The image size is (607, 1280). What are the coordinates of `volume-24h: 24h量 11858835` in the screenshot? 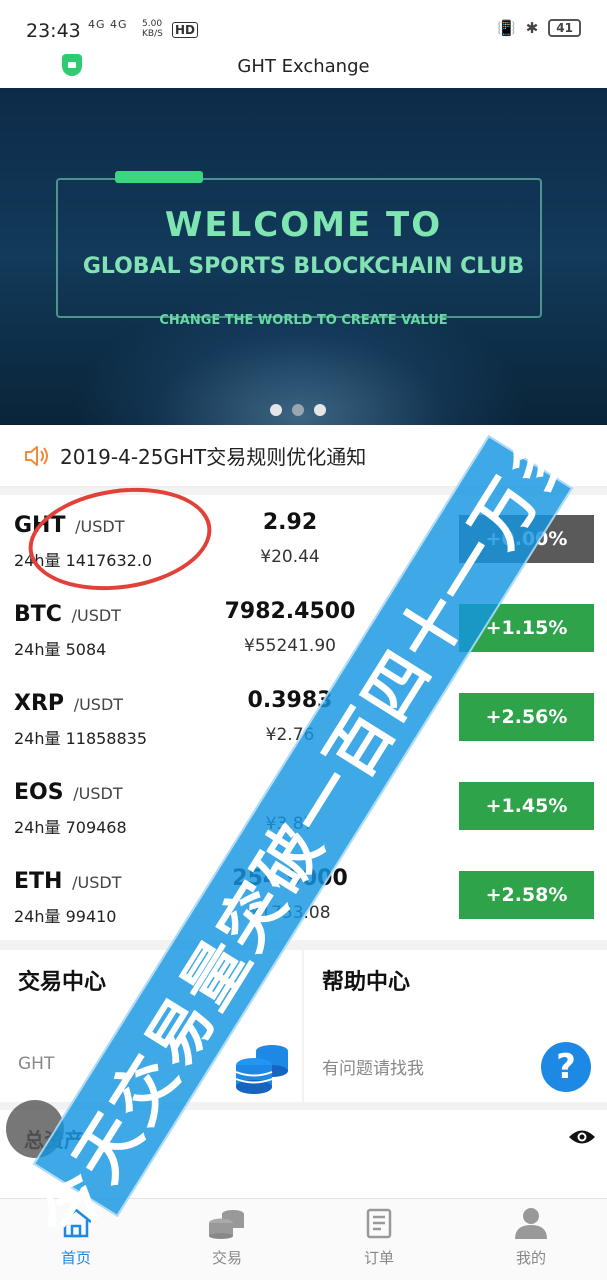 It's located at (81, 738).